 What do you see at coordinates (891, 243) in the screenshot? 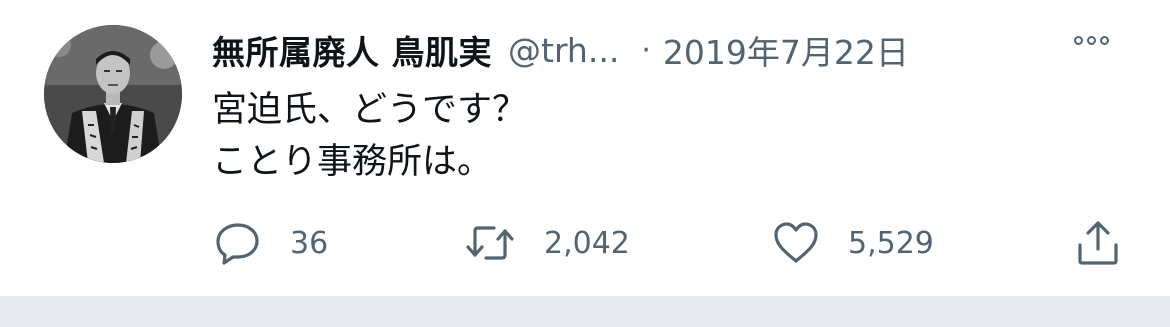
I see `like-count: 5,529` at bounding box center [891, 243].